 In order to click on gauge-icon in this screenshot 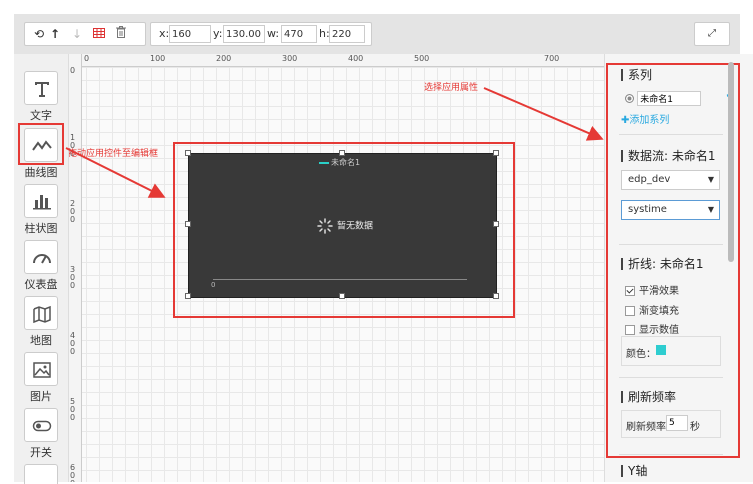, I will do `click(42, 259)`.